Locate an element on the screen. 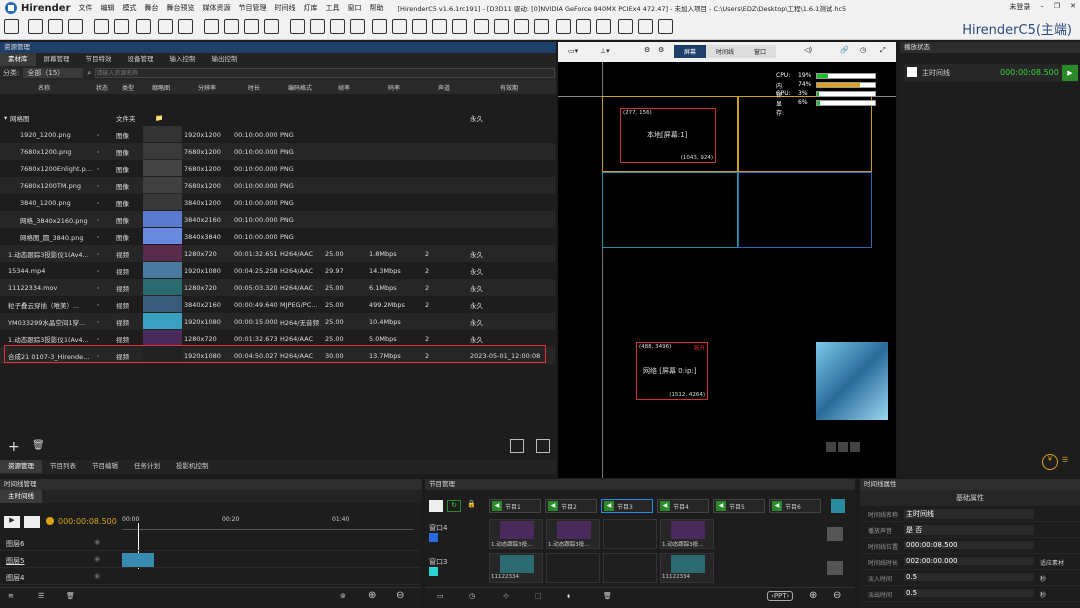 The image size is (1080, 608). timeline-tab: 主时间线 is located at coordinates (21, 496).